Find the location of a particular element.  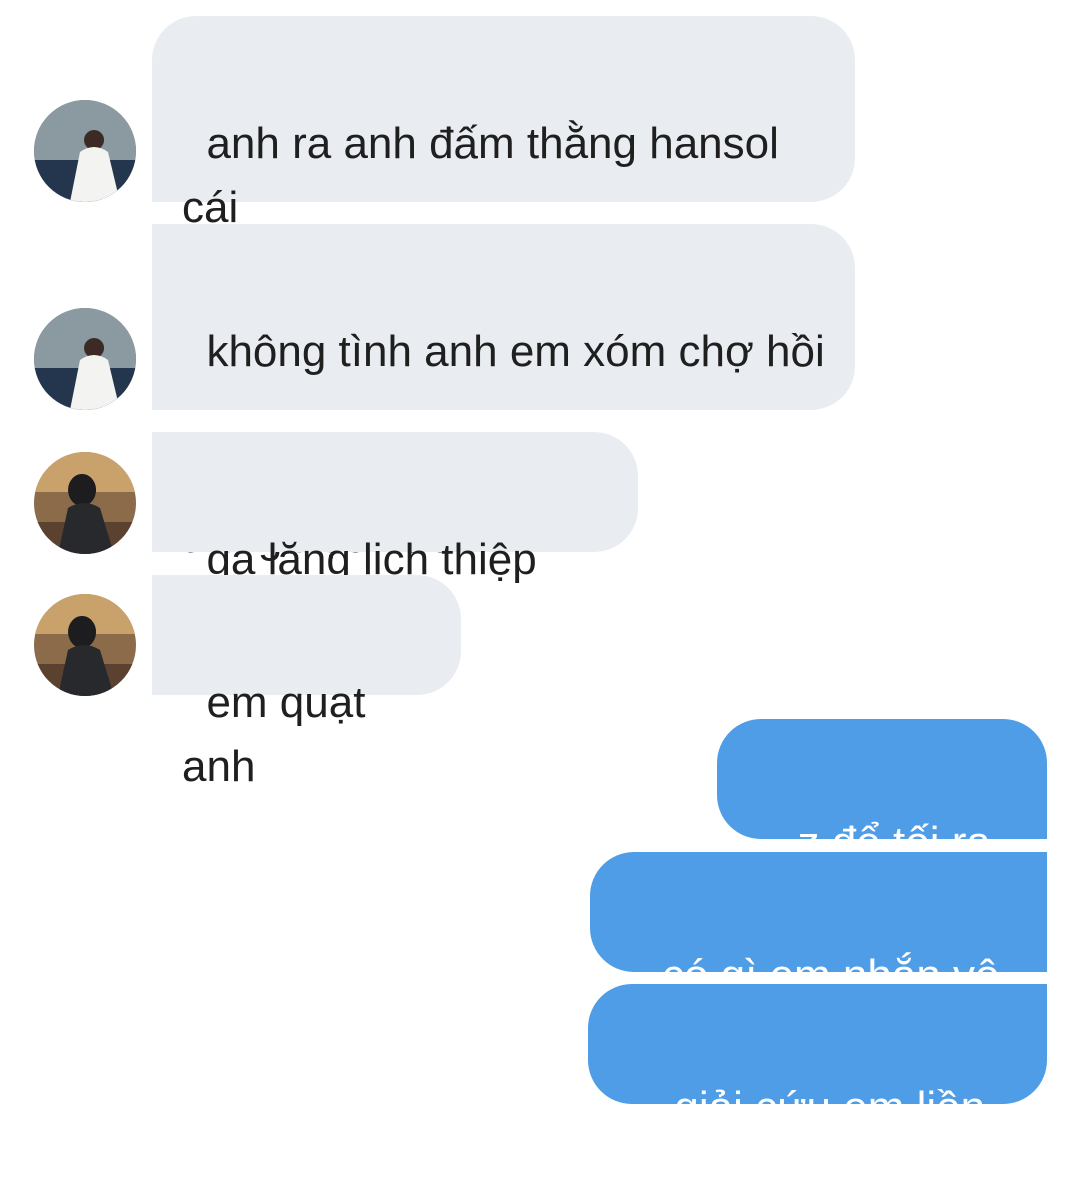

message-text: em quạt anh is located at coordinates (280, 734).